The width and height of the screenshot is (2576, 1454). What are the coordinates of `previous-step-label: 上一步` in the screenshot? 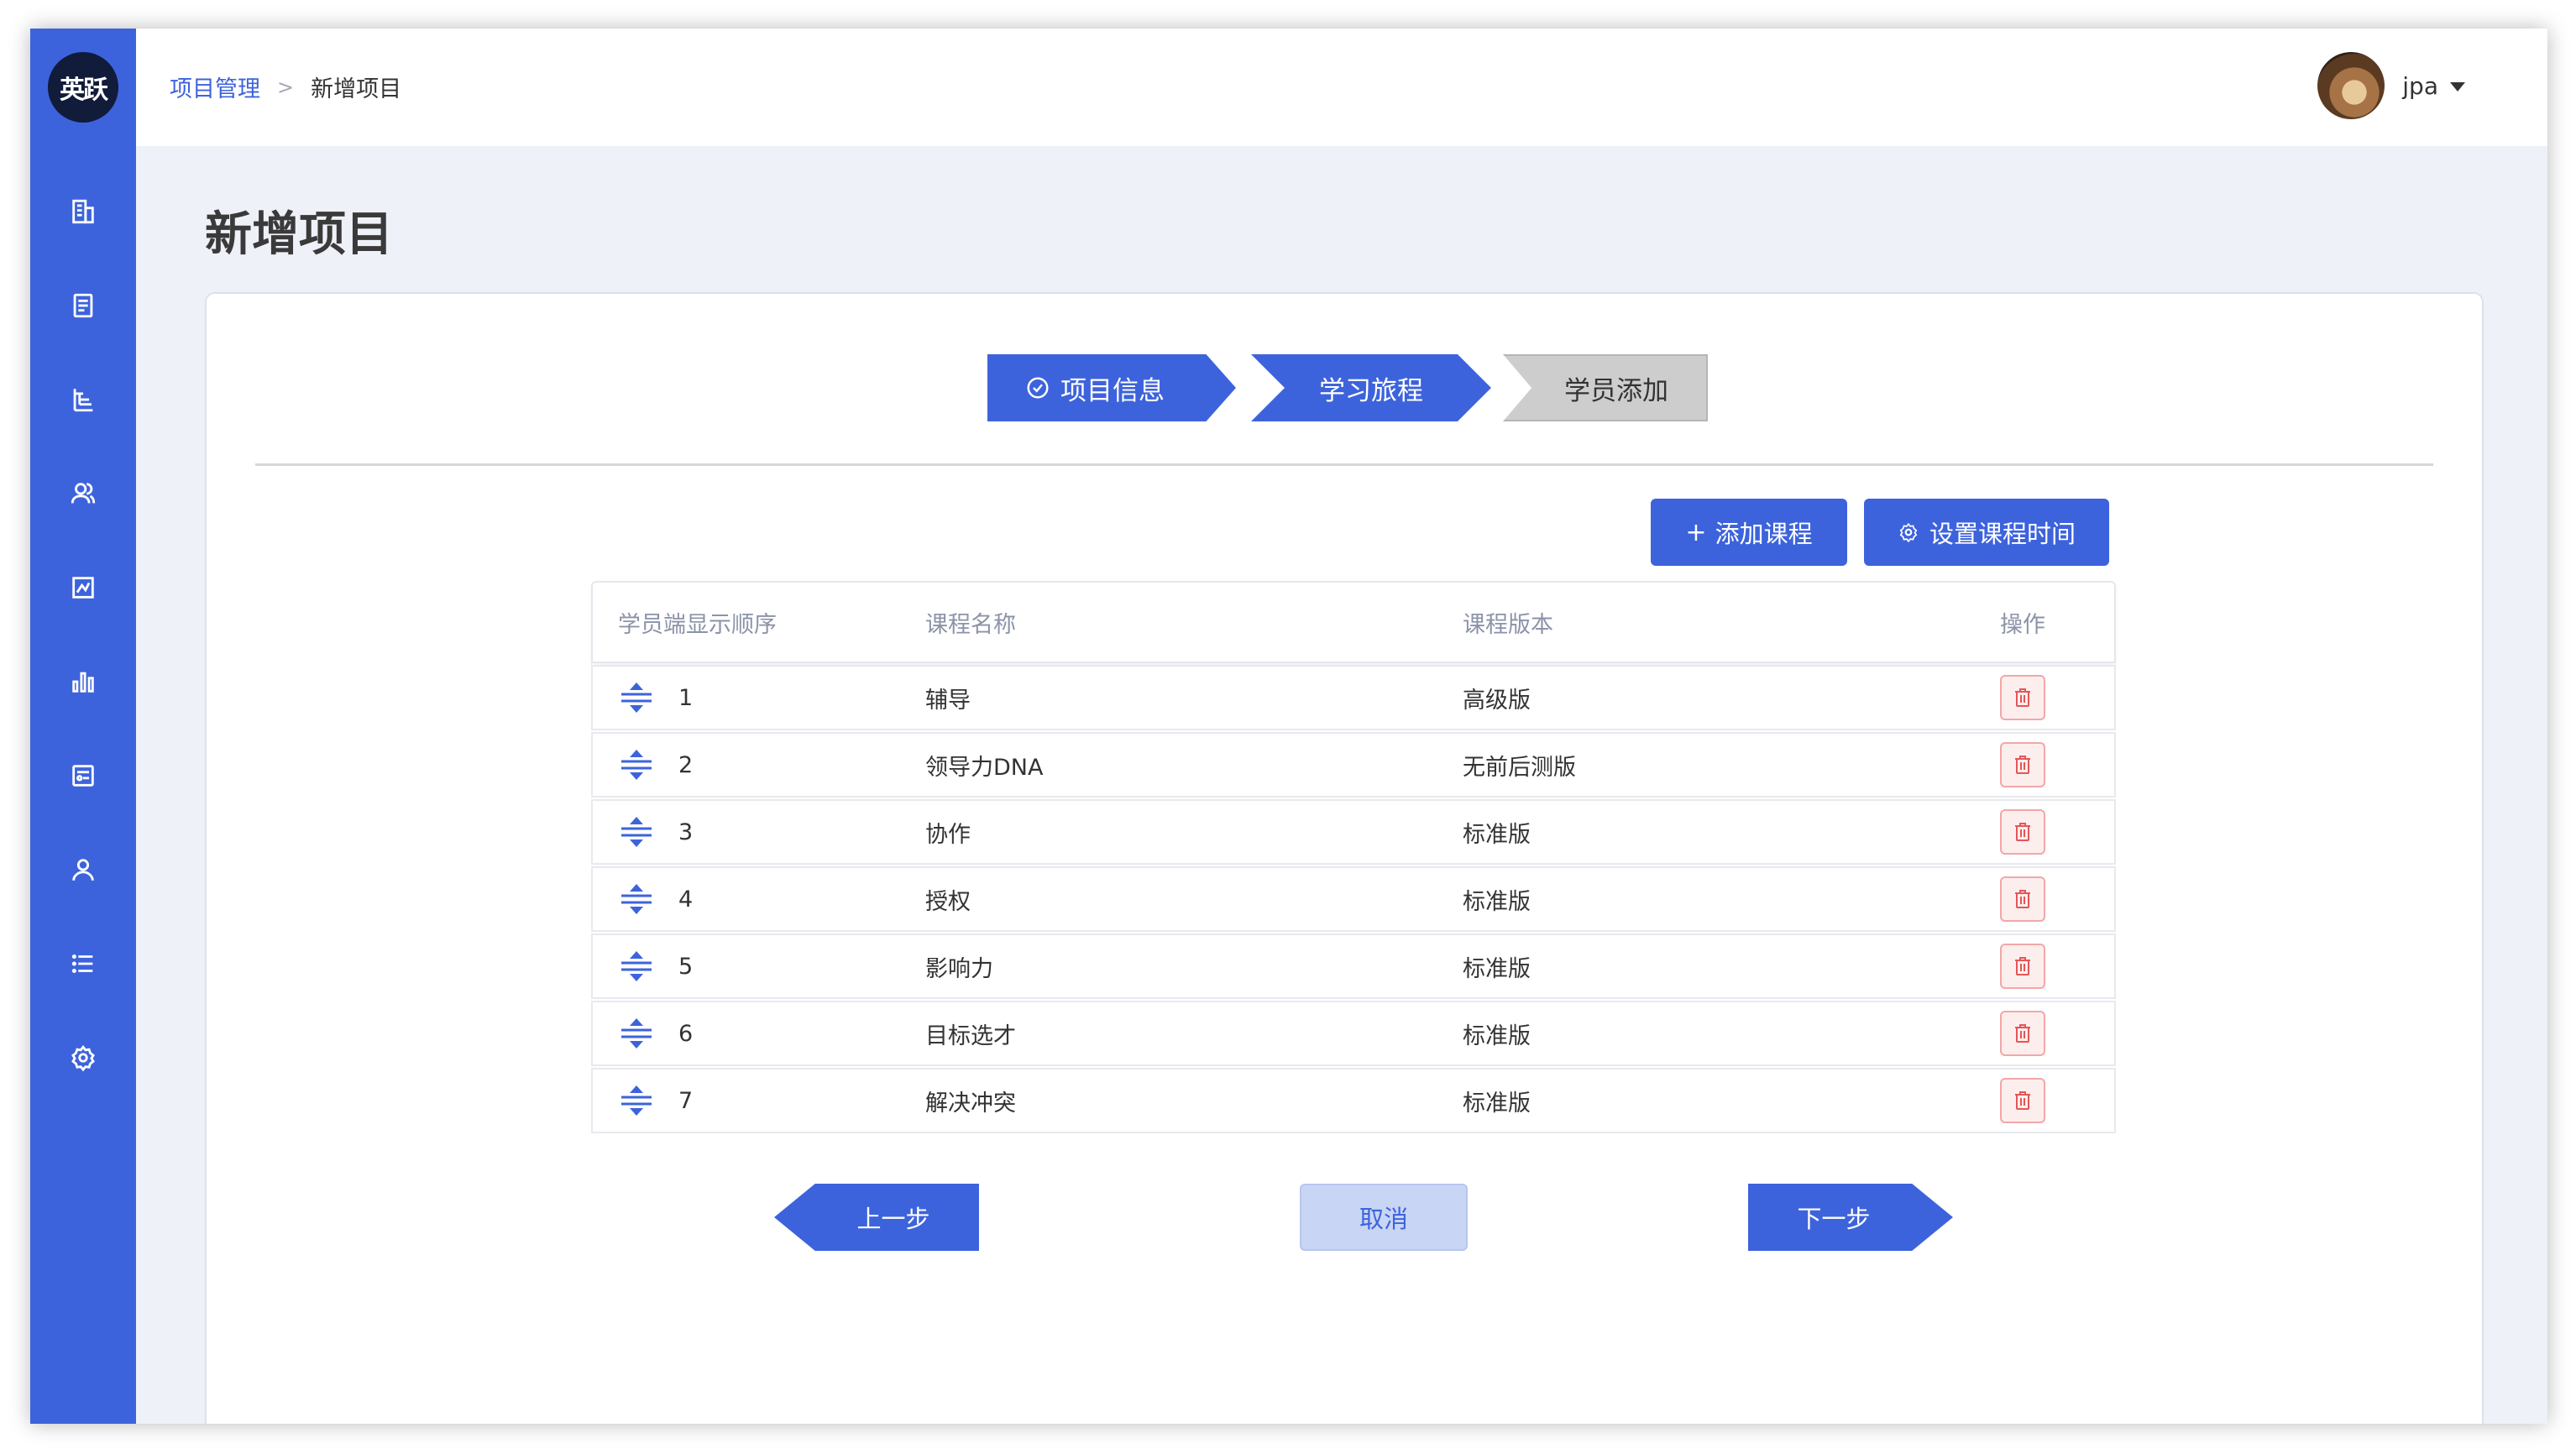 It's located at (893, 1219).